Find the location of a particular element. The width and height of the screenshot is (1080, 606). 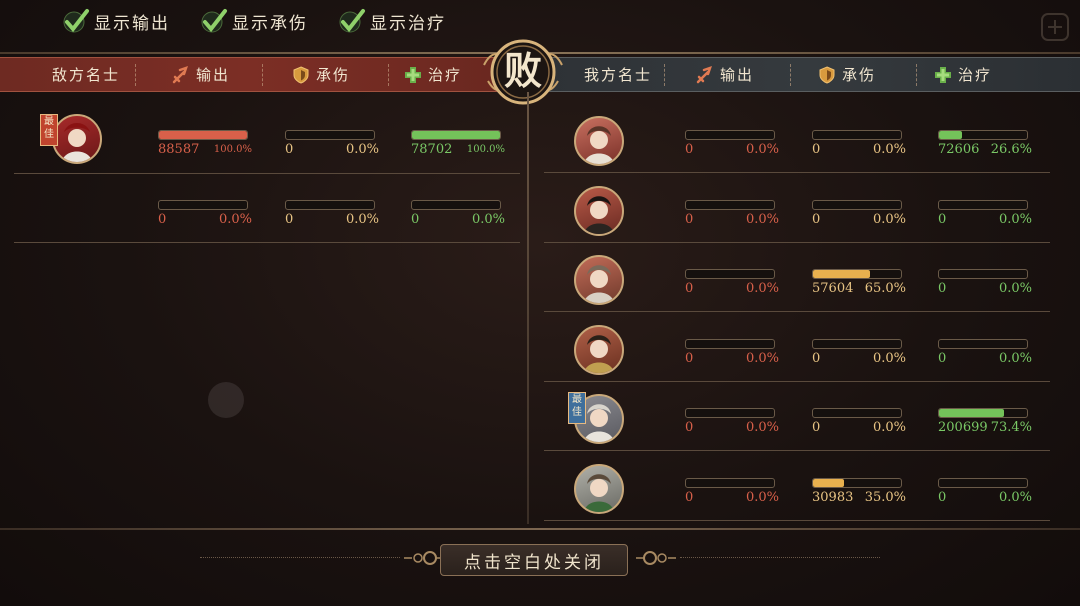

heal-percent: 26.6% is located at coordinates (1011, 149).